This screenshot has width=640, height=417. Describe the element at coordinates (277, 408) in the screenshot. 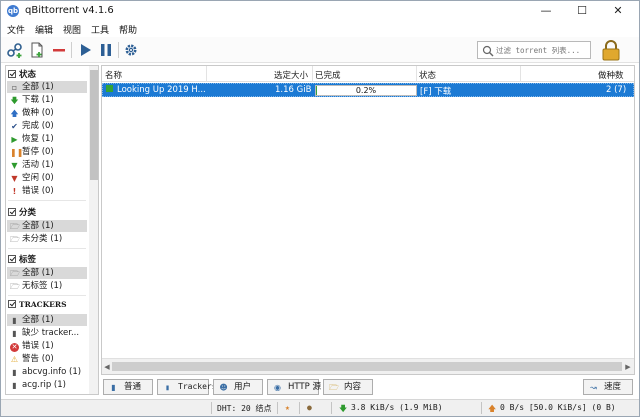

I see `status-separator` at that location.